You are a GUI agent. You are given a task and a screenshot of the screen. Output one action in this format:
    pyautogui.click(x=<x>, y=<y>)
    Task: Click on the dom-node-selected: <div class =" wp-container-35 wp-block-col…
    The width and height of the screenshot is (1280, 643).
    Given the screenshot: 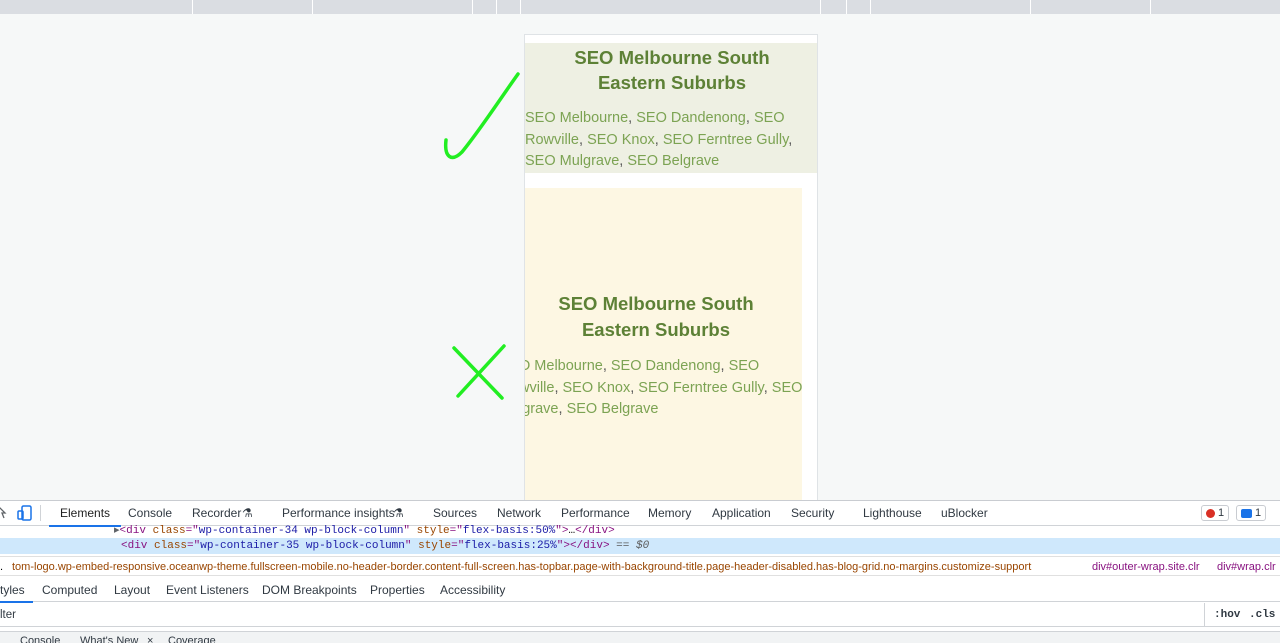 What is the action you would take?
    pyautogui.click(x=640, y=546)
    